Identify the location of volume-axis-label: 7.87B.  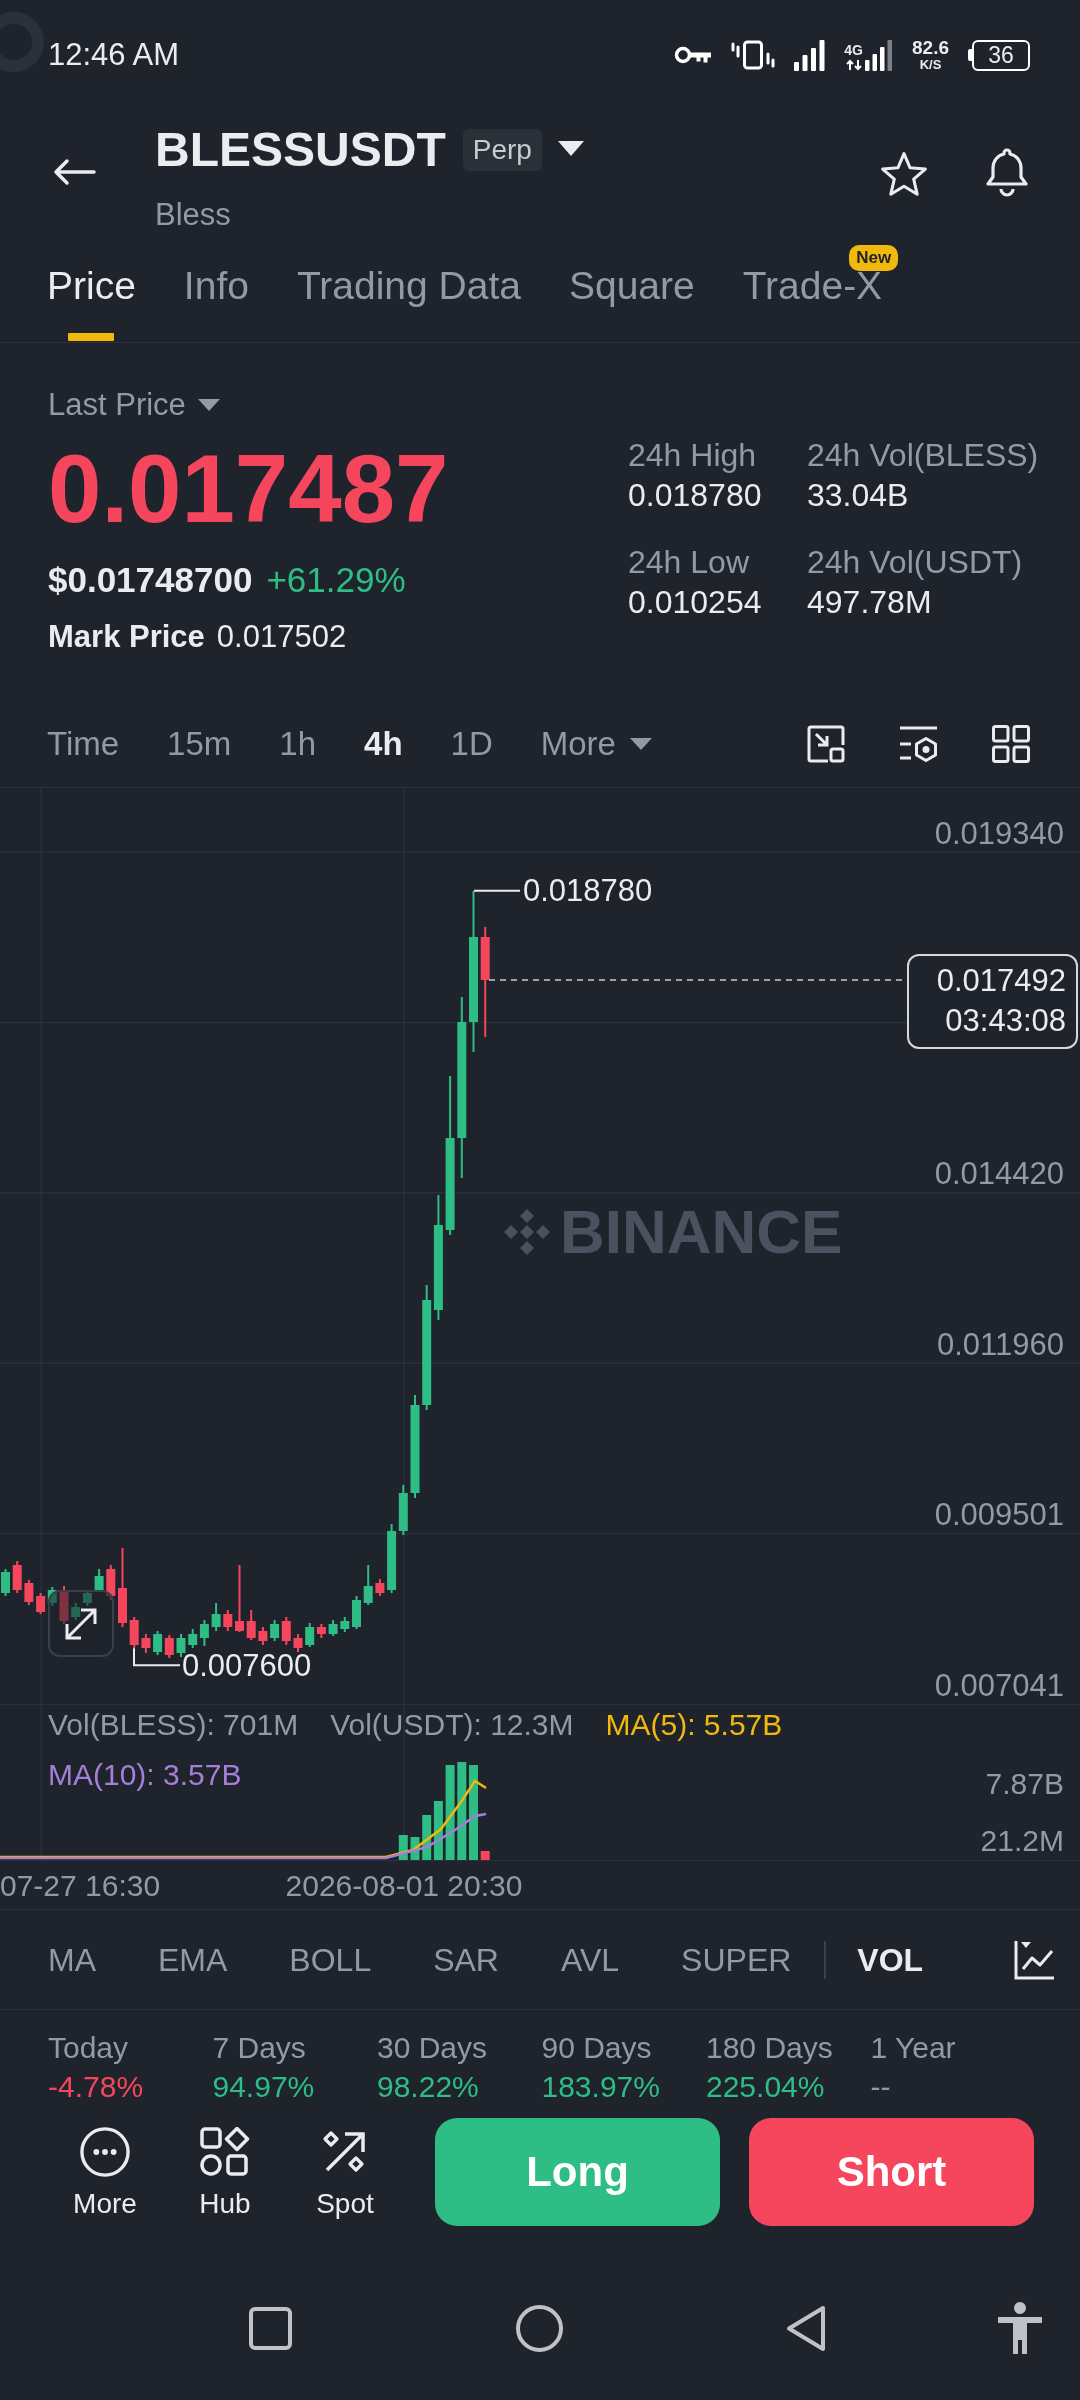
(1024, 1784).